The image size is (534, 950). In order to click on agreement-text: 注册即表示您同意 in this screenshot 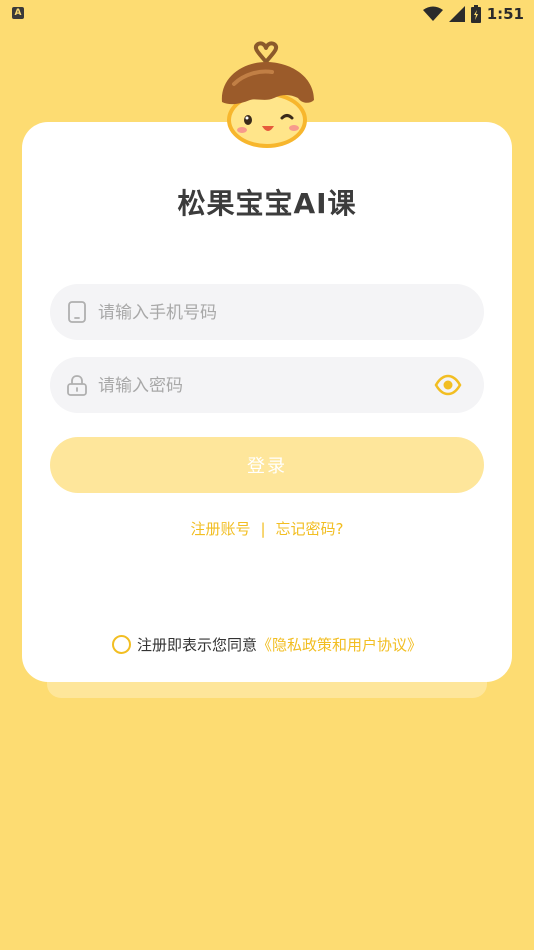, I will do `click(196, 645)`.